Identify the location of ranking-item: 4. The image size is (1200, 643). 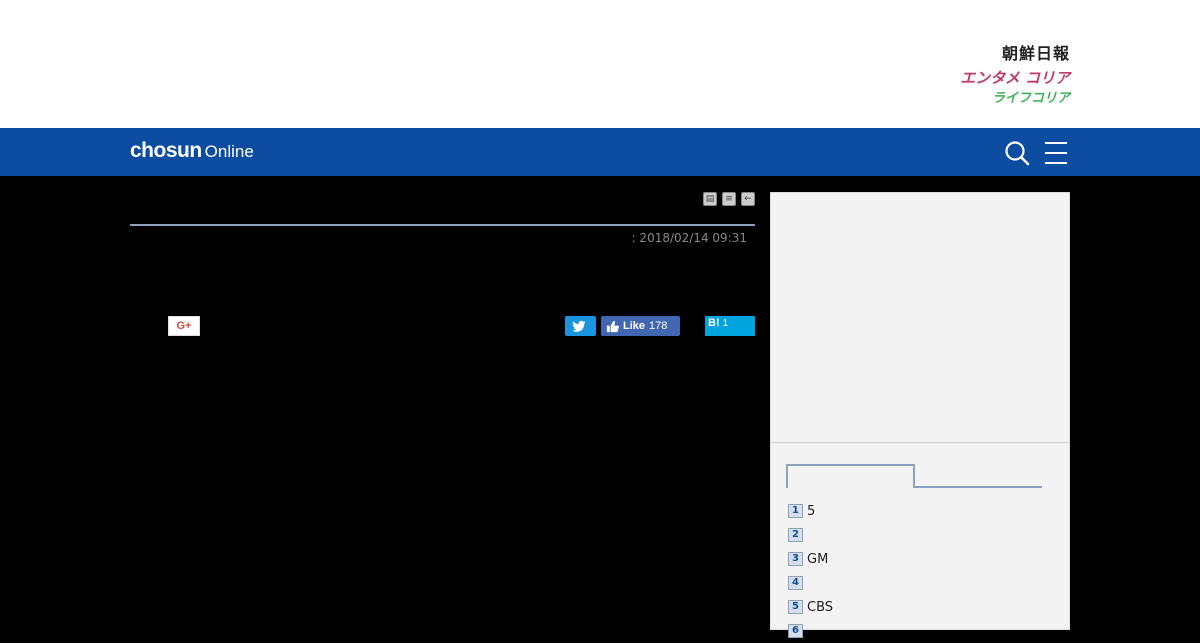
(810, 583).